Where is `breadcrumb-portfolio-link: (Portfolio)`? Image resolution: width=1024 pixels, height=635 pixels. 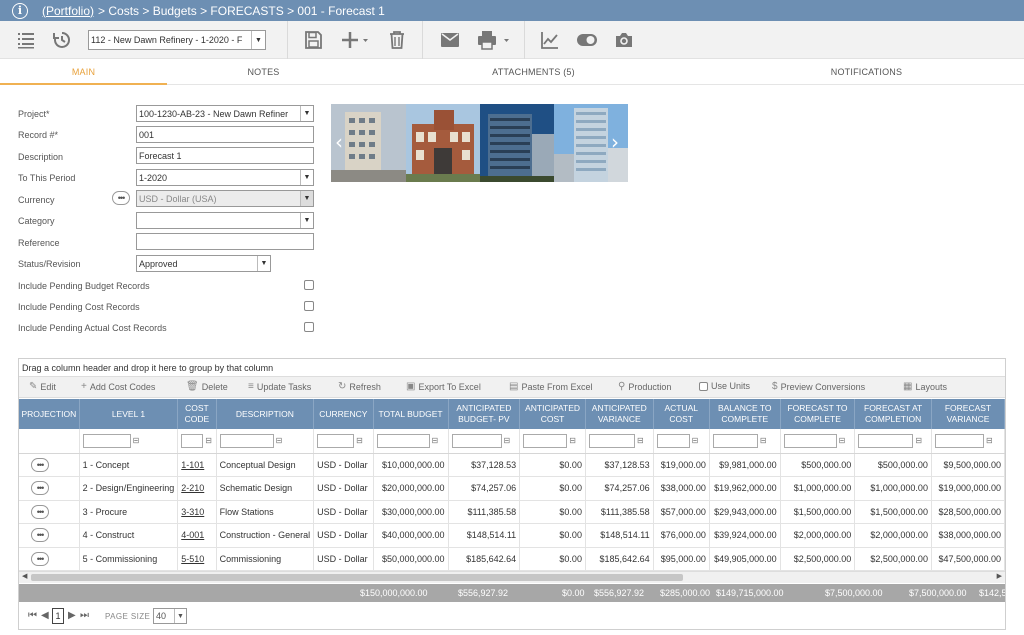
breadcrumb-portfolio-link: (Portfolio) is located at coordinates (68, 11).